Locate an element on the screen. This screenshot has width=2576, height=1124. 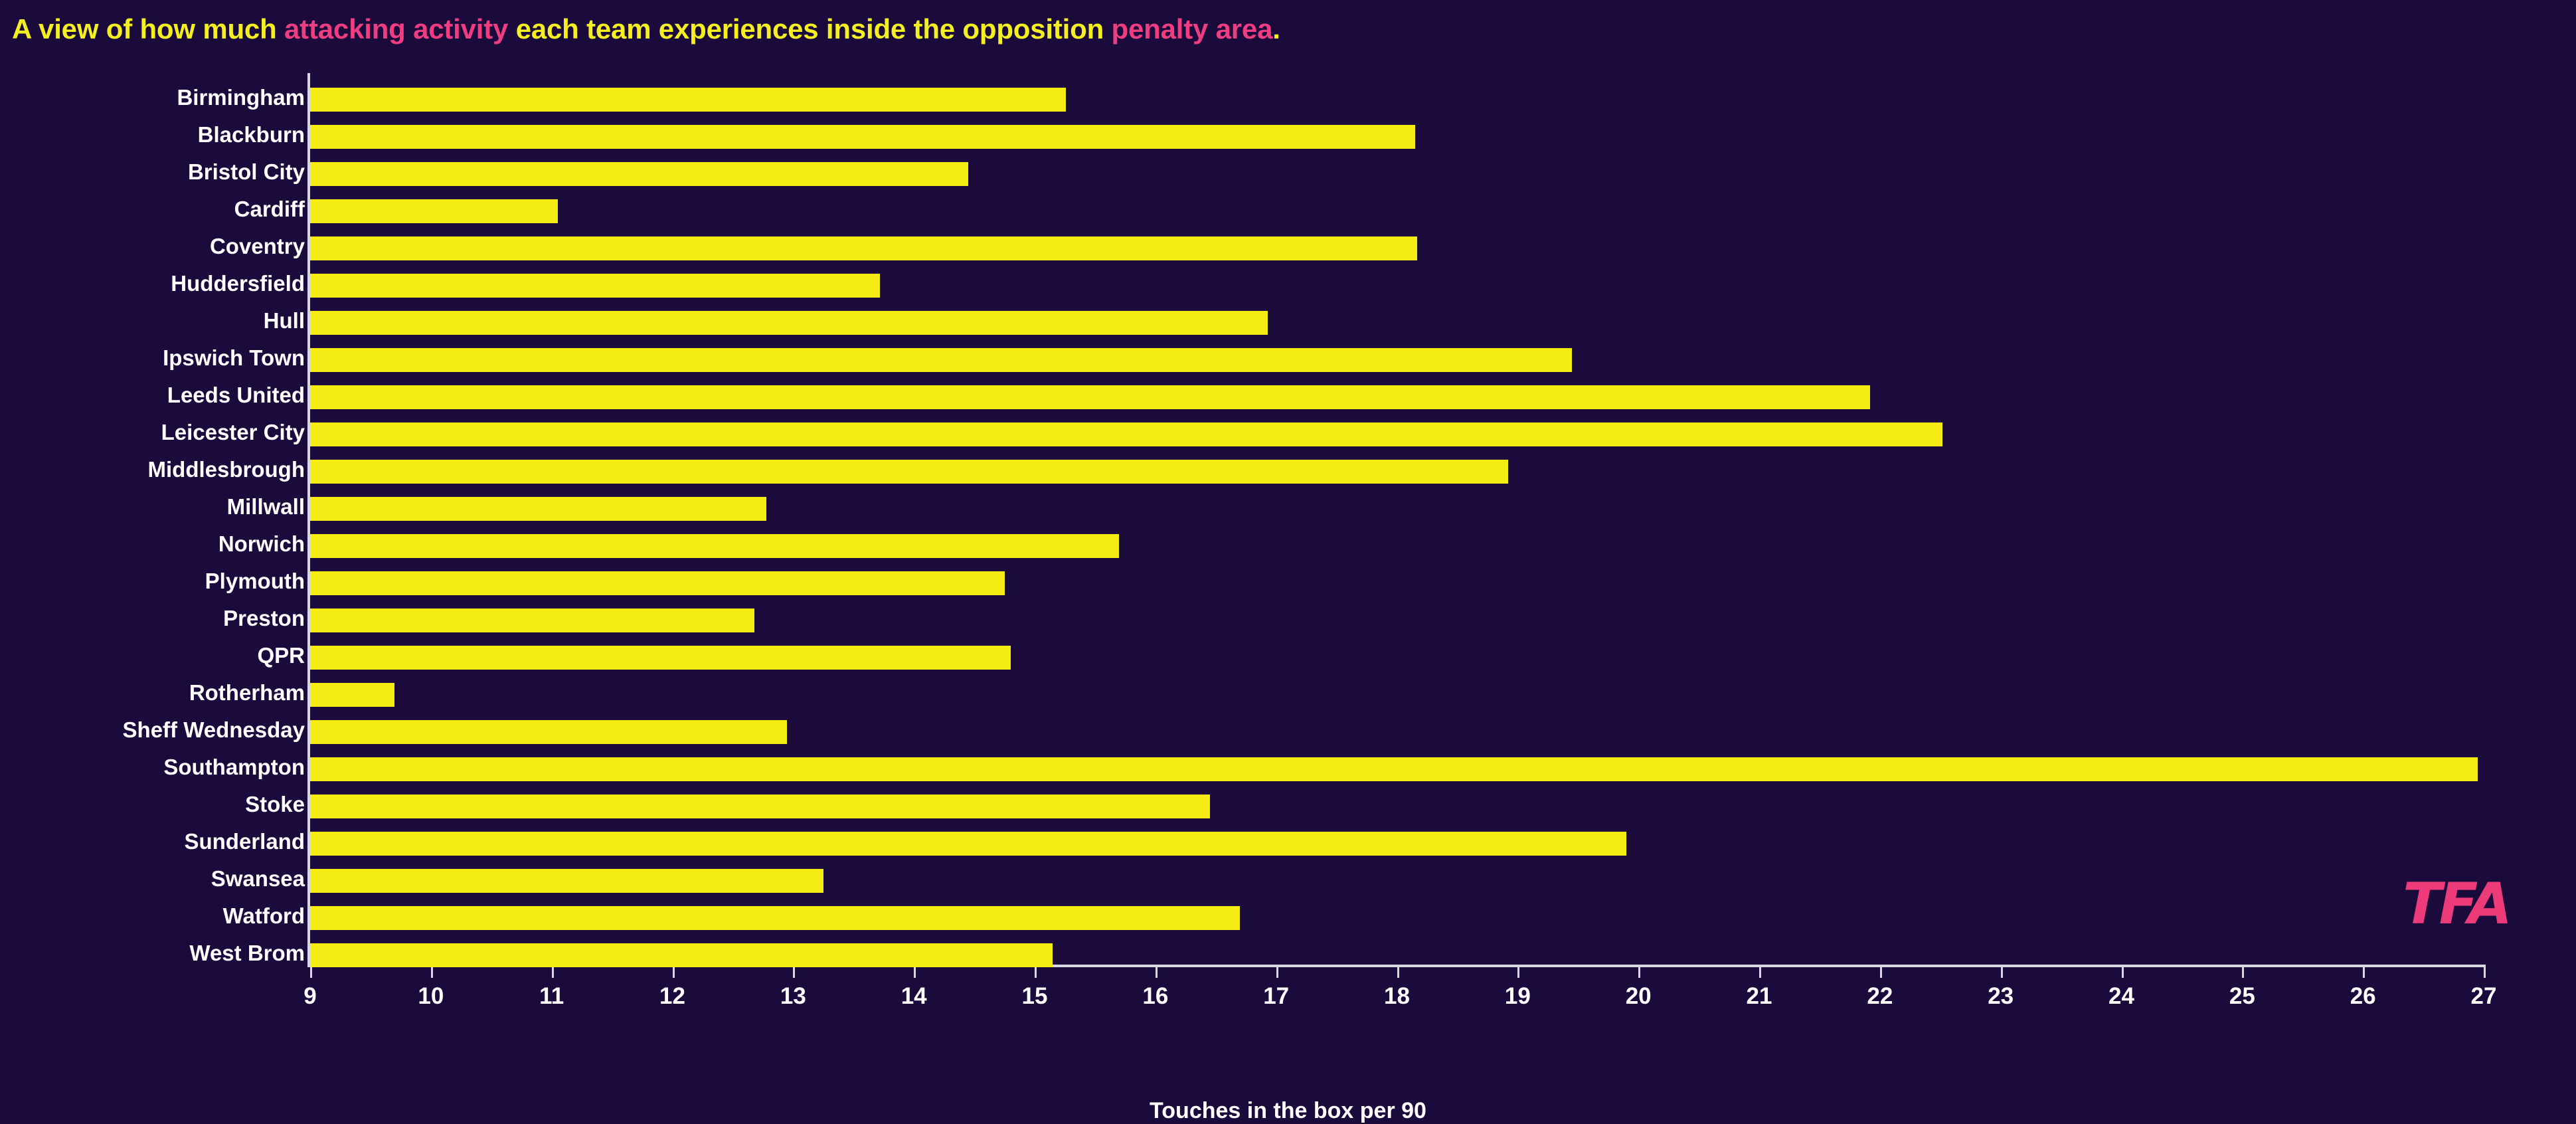
bar-millwall is located at coordinates (538, 509).